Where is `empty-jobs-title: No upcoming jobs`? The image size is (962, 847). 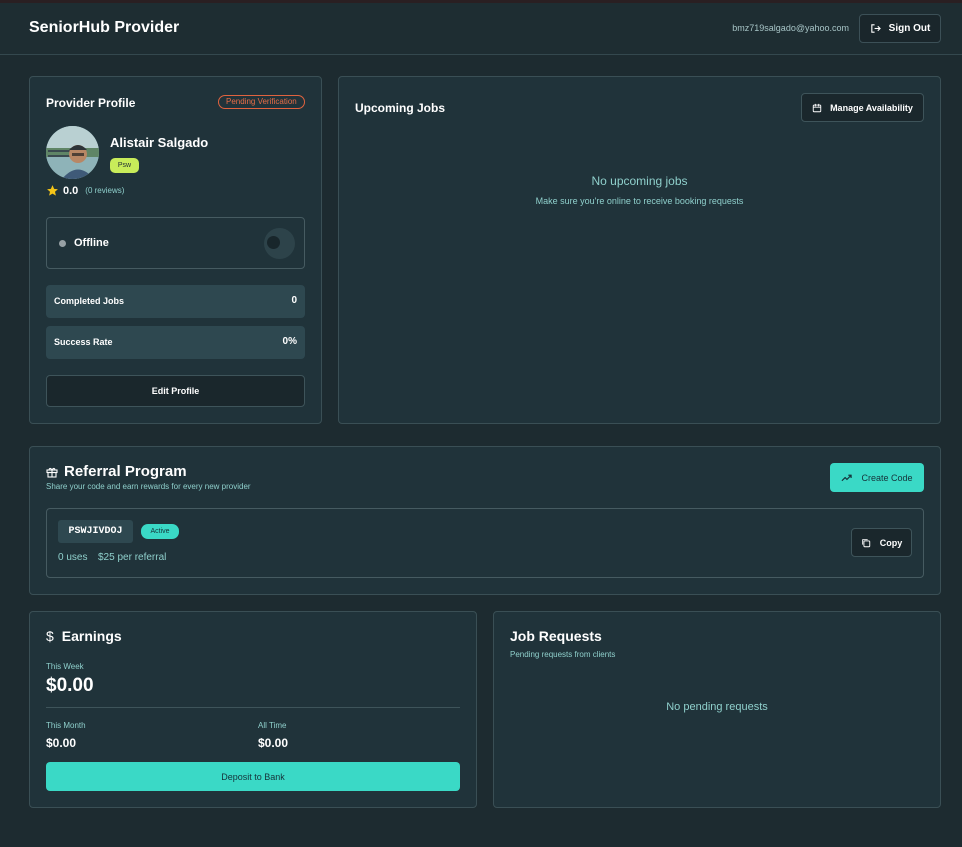 empty-jobs-title: No upcoming jobs is located at coordinates (639, 181).